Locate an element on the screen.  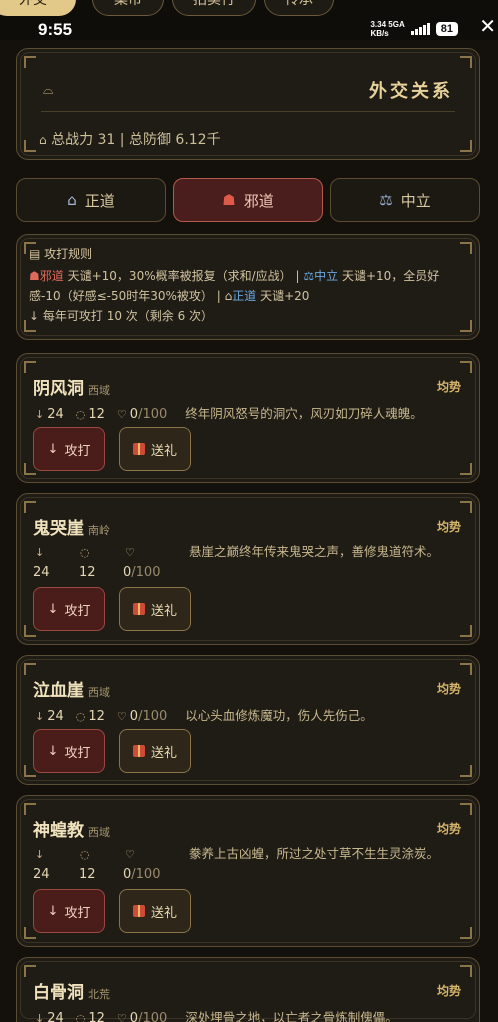
net-speed: 3.34 5GA KB/s is located at coordinates (387, 29).